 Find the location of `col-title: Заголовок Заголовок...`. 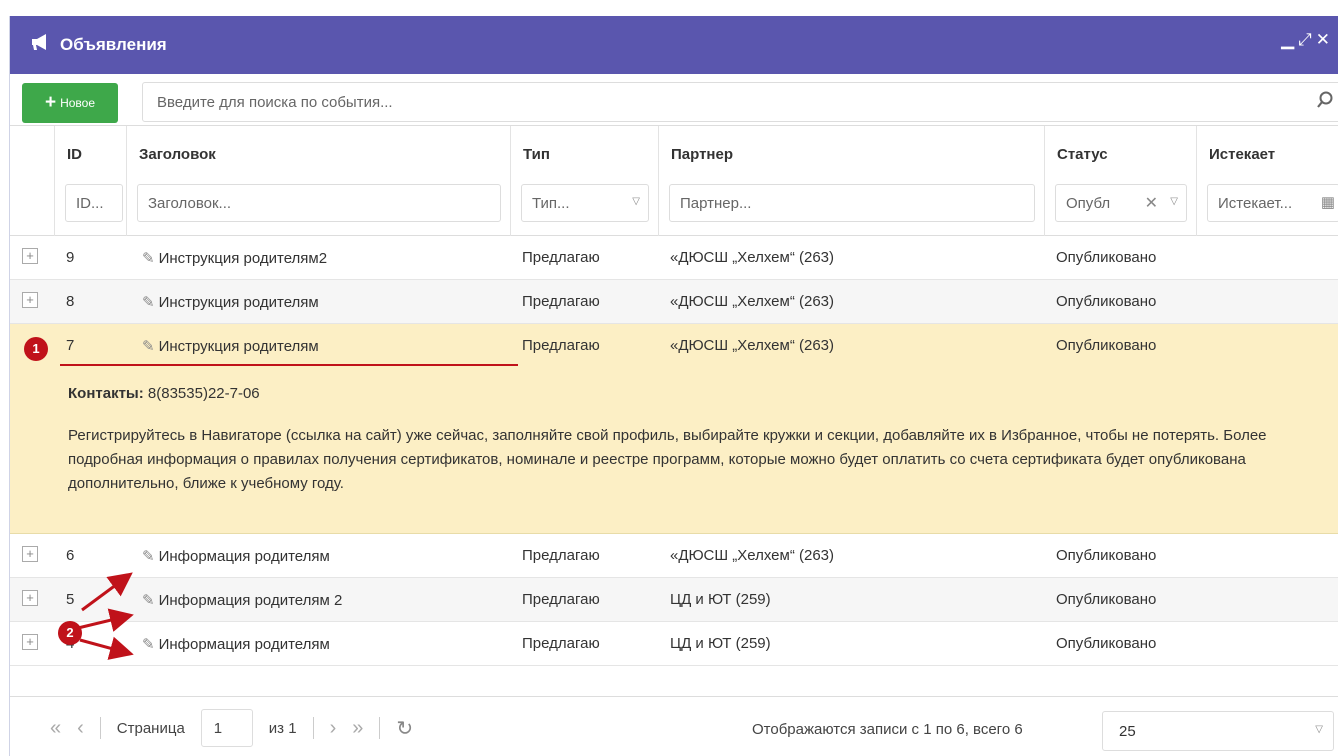

col-title: Заголовок Заголовок... is located at coordinates (318, 181).